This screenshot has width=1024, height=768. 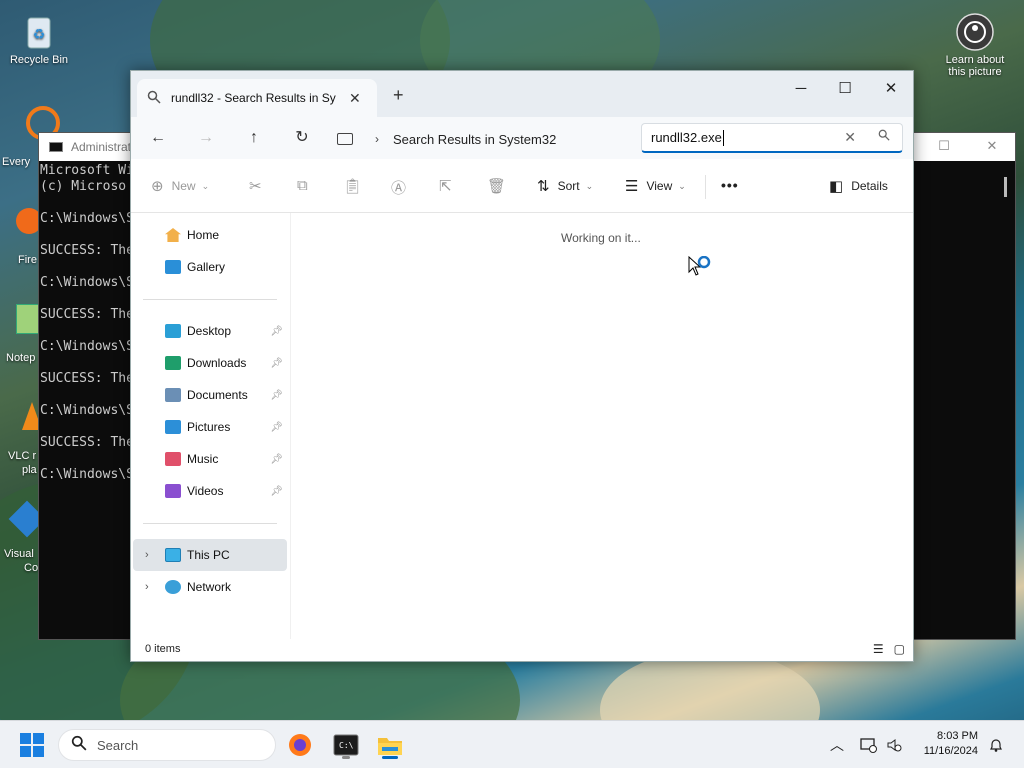 I want to click on details-view-icon: ☰, so click(x=878, y=649).